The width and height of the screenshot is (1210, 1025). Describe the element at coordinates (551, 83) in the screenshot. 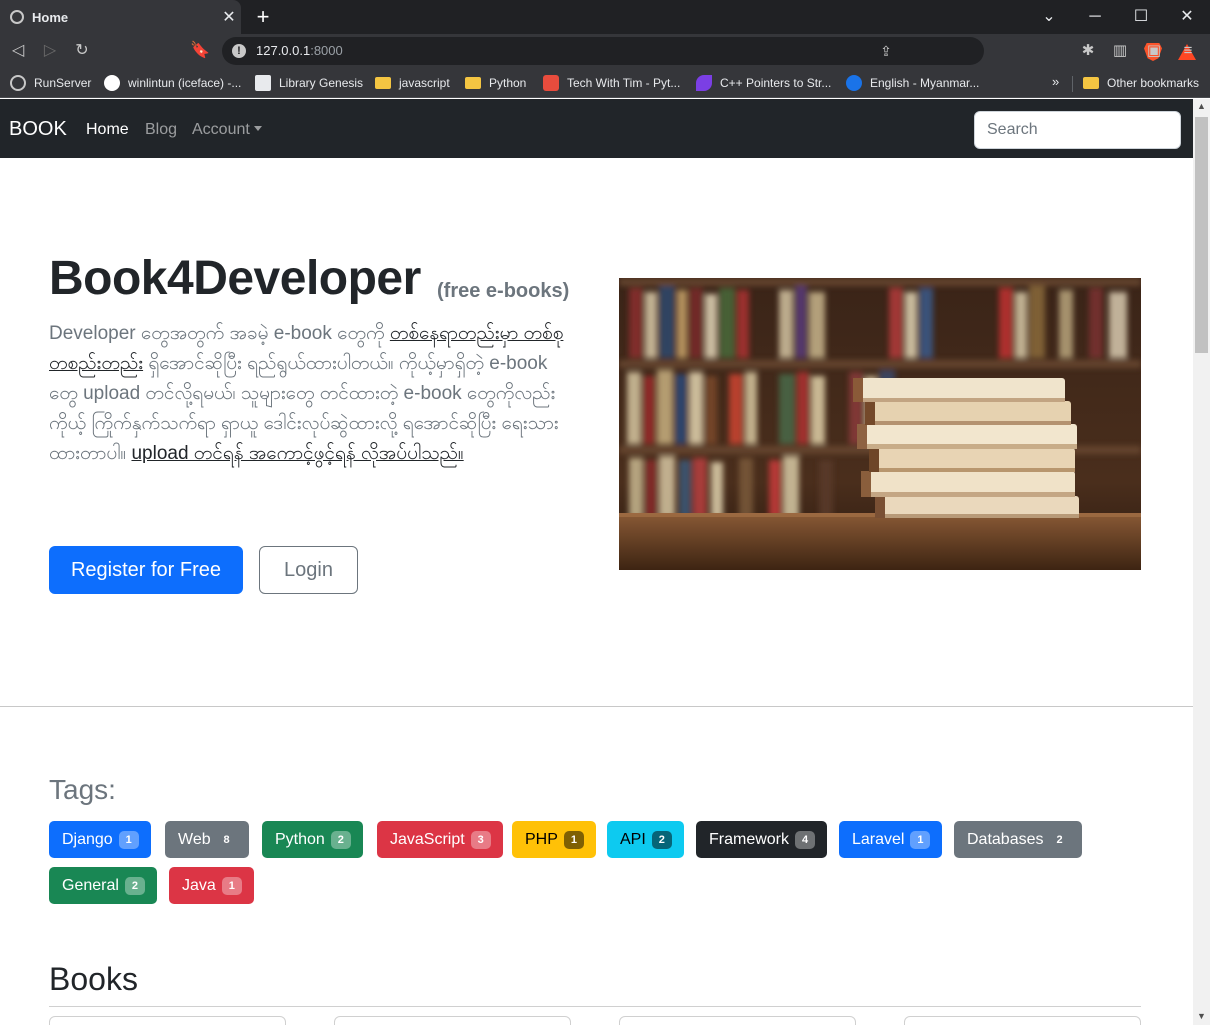

I see `tim-icon` at that location.